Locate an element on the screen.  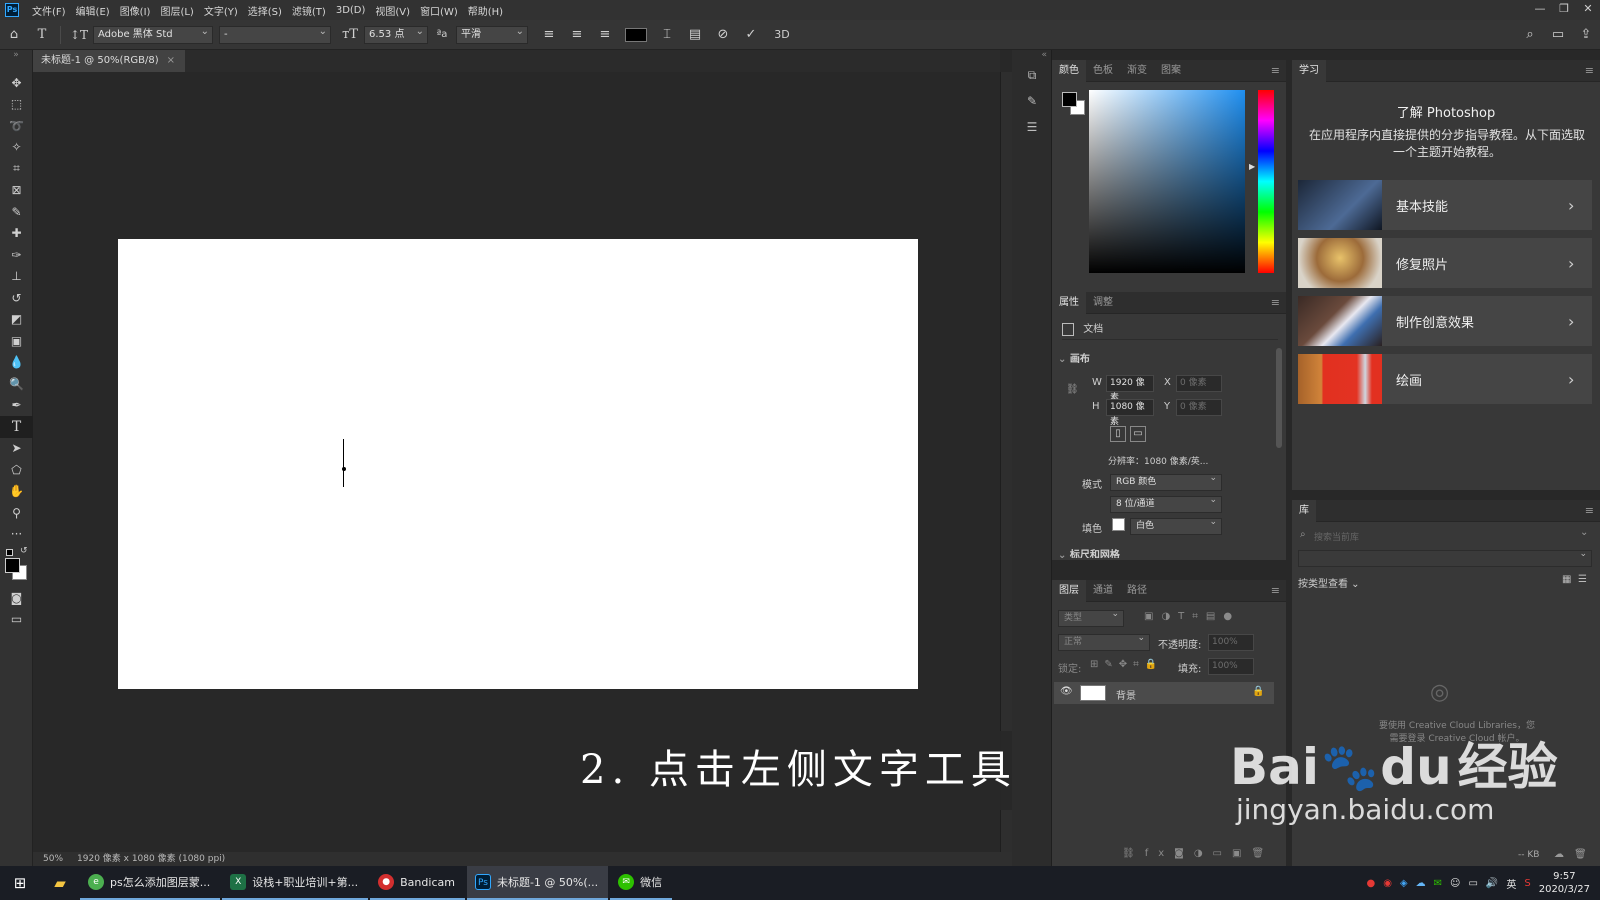
library-select is located at coordinates (1445, 557).